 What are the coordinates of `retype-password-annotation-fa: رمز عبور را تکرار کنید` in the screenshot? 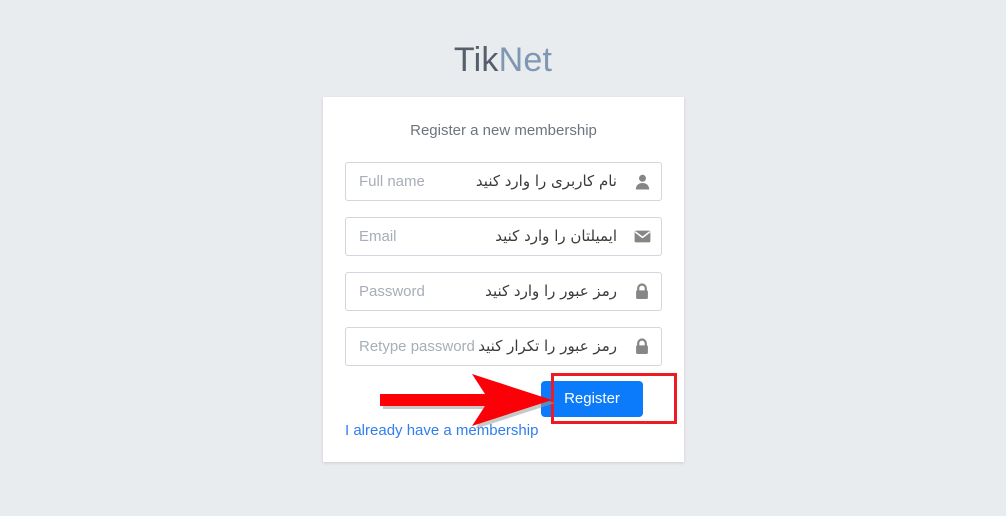 It's located at (547, 346).